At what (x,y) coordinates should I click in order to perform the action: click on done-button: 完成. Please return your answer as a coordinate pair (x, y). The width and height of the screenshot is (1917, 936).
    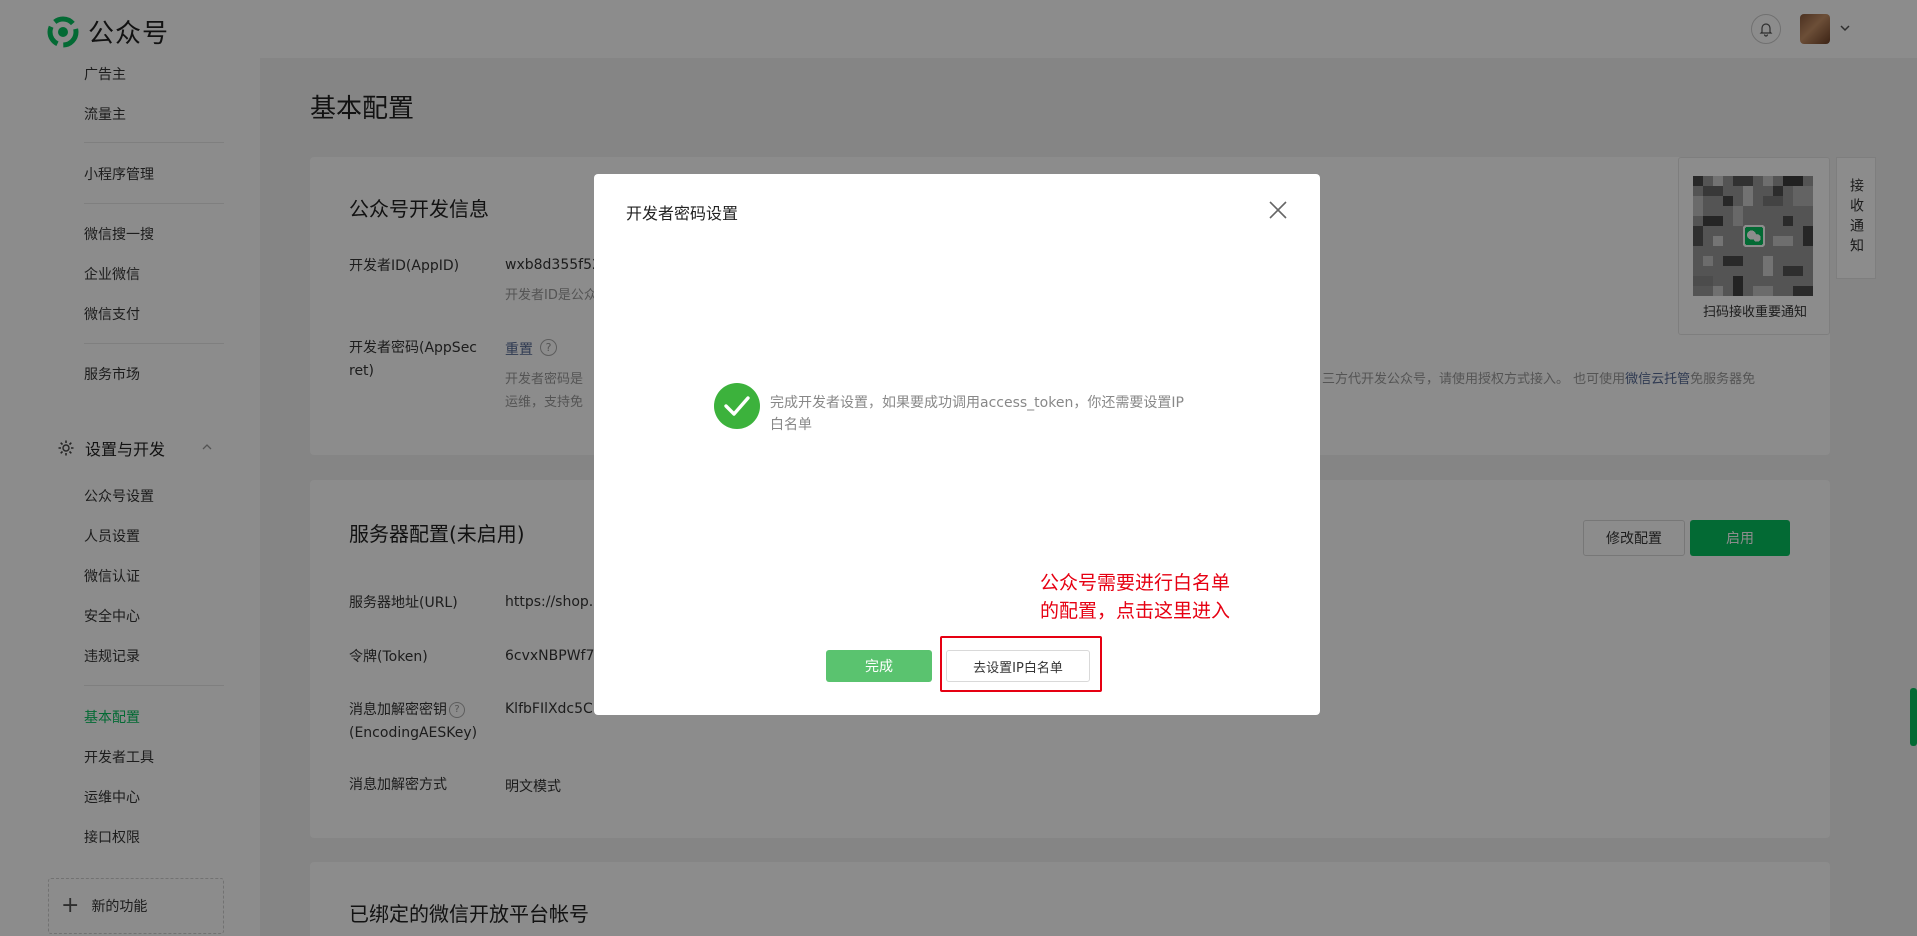
    Looking at the image, I should click on (879, 666).